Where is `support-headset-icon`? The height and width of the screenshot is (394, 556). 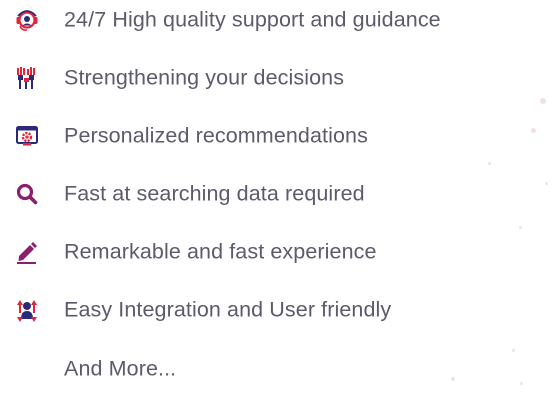 support-headset-icon is located at coordinates (27, 20).